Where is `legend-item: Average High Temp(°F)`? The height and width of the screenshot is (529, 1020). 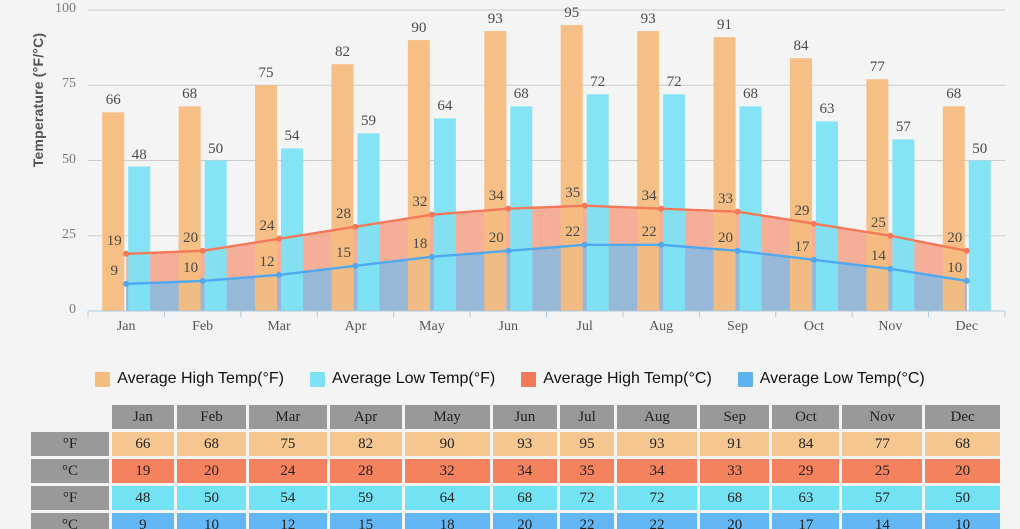 legend-item: Average High Temp(°F) is located at coordinates (189, 379).